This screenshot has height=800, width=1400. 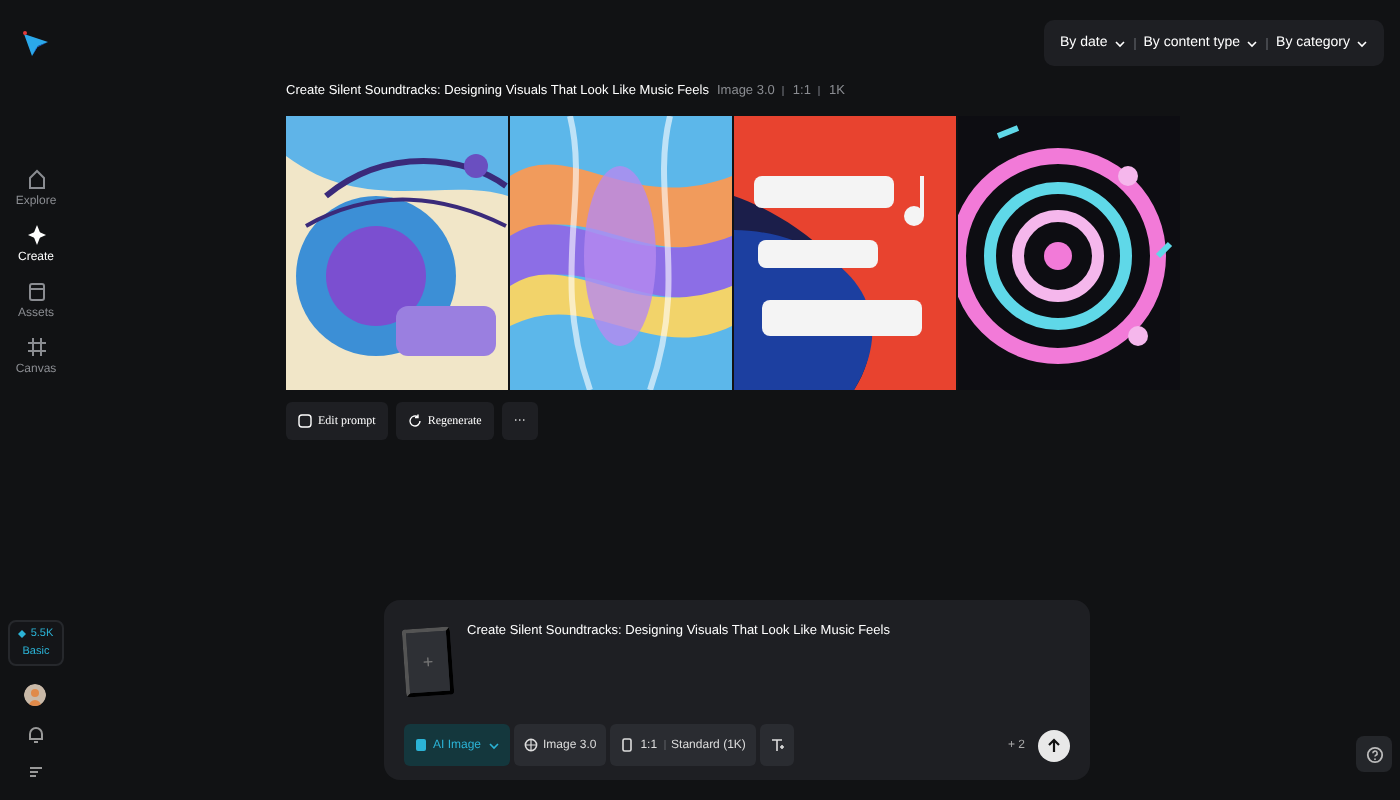 I want to click on sparkle-icon, so click(x=36, y=235).